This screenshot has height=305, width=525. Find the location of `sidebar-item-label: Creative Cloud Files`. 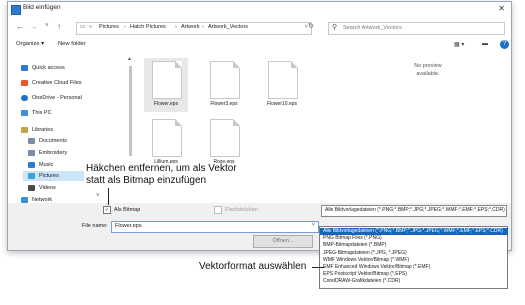

sidebar-item-label: Creative Cloud Files is located at coordinates (57, 83).